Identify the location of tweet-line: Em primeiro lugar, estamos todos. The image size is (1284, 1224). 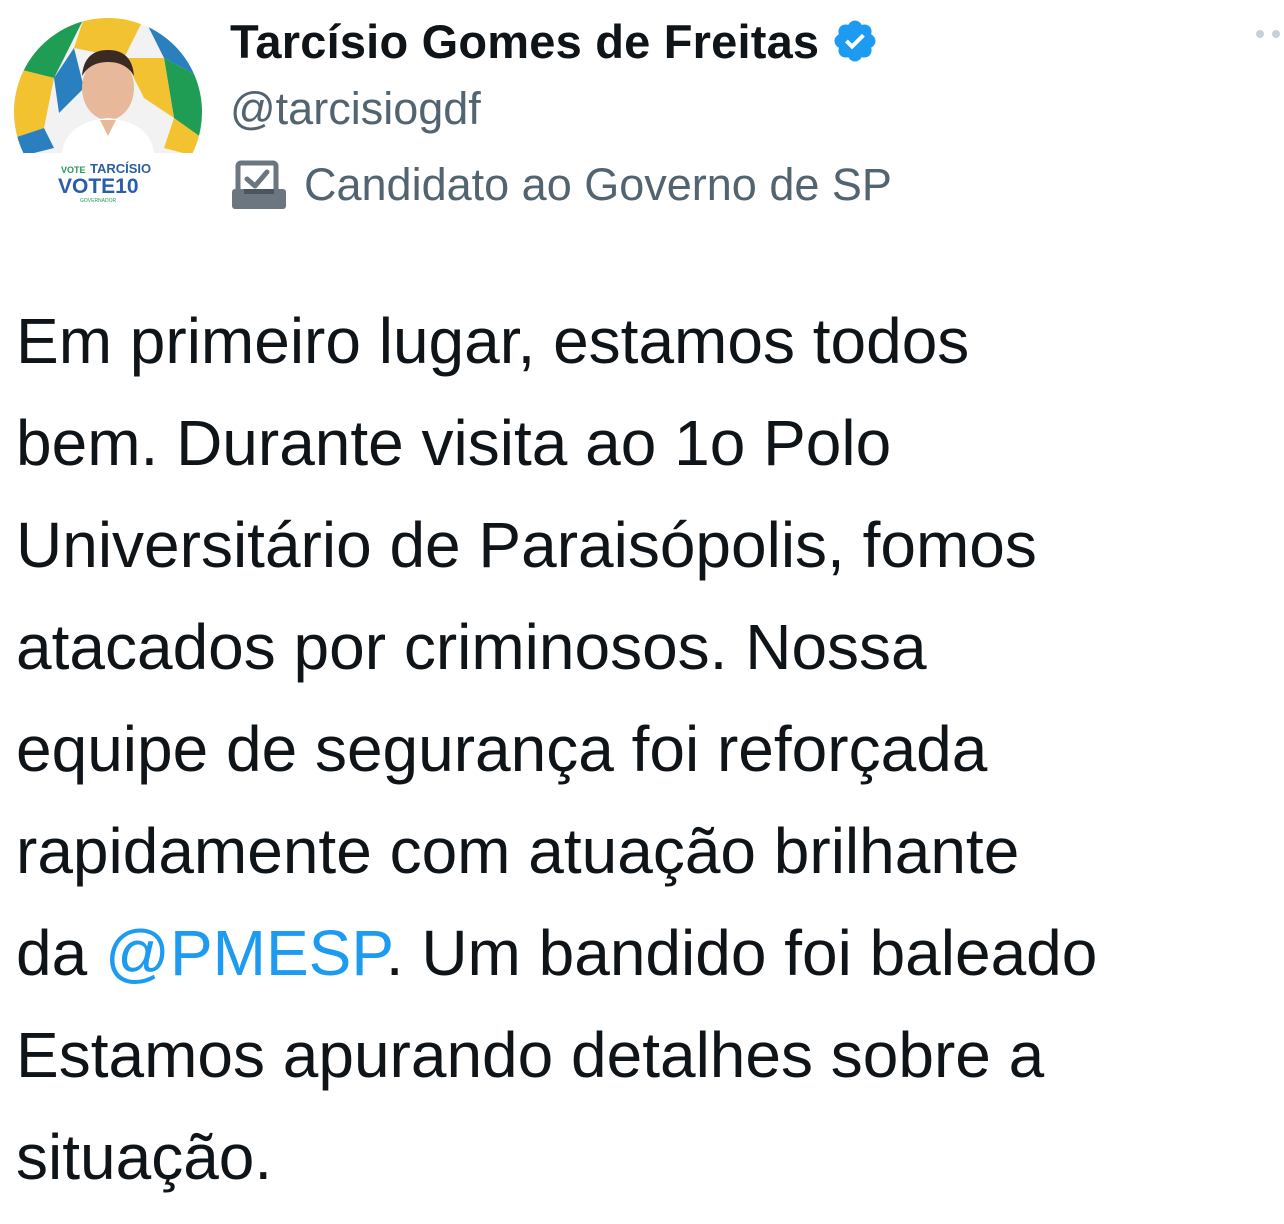
(493, 341).